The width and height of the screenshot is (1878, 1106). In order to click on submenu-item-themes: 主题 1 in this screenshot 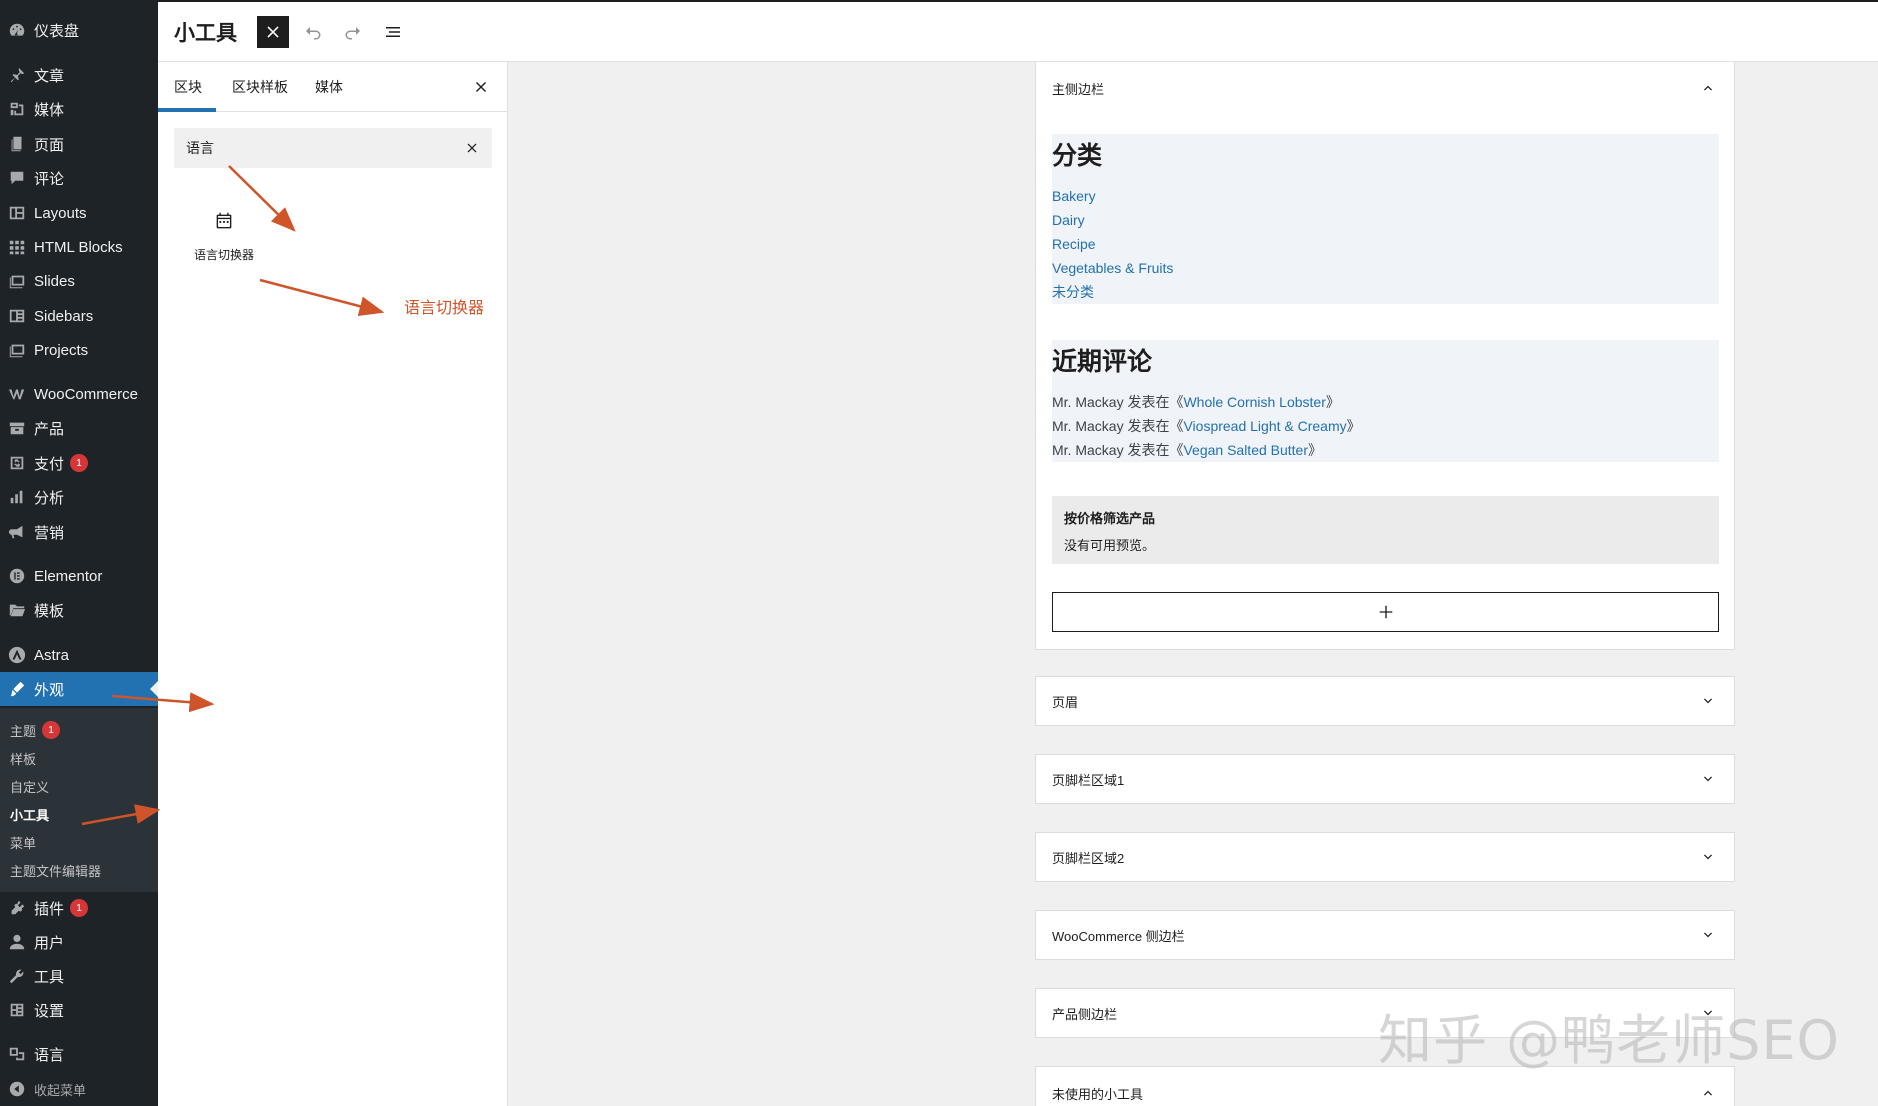, I will do `click(35, 730)`.